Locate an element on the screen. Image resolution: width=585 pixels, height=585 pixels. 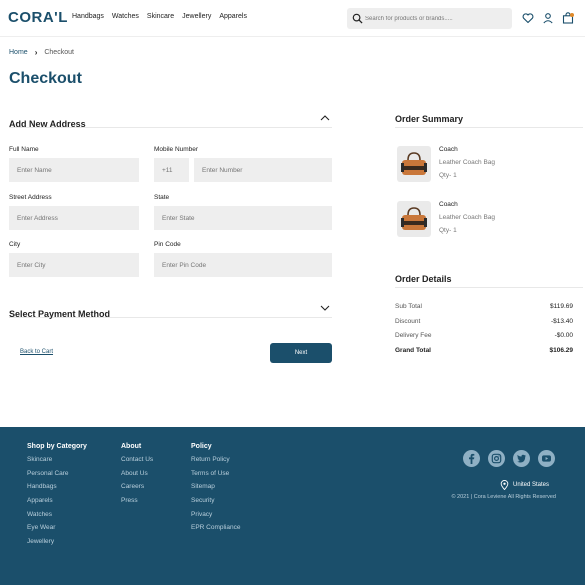
address-section-title: Add New Address is located at coordinates (47, 124).